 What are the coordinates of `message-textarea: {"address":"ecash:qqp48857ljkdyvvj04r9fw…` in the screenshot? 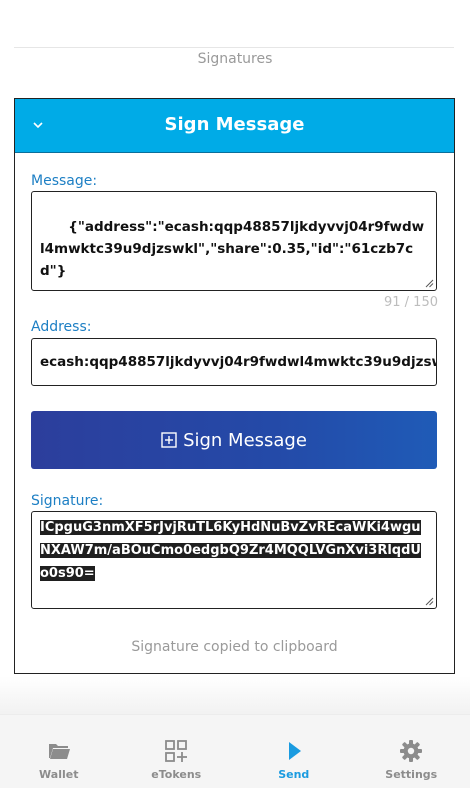 It's located at (234, 241).